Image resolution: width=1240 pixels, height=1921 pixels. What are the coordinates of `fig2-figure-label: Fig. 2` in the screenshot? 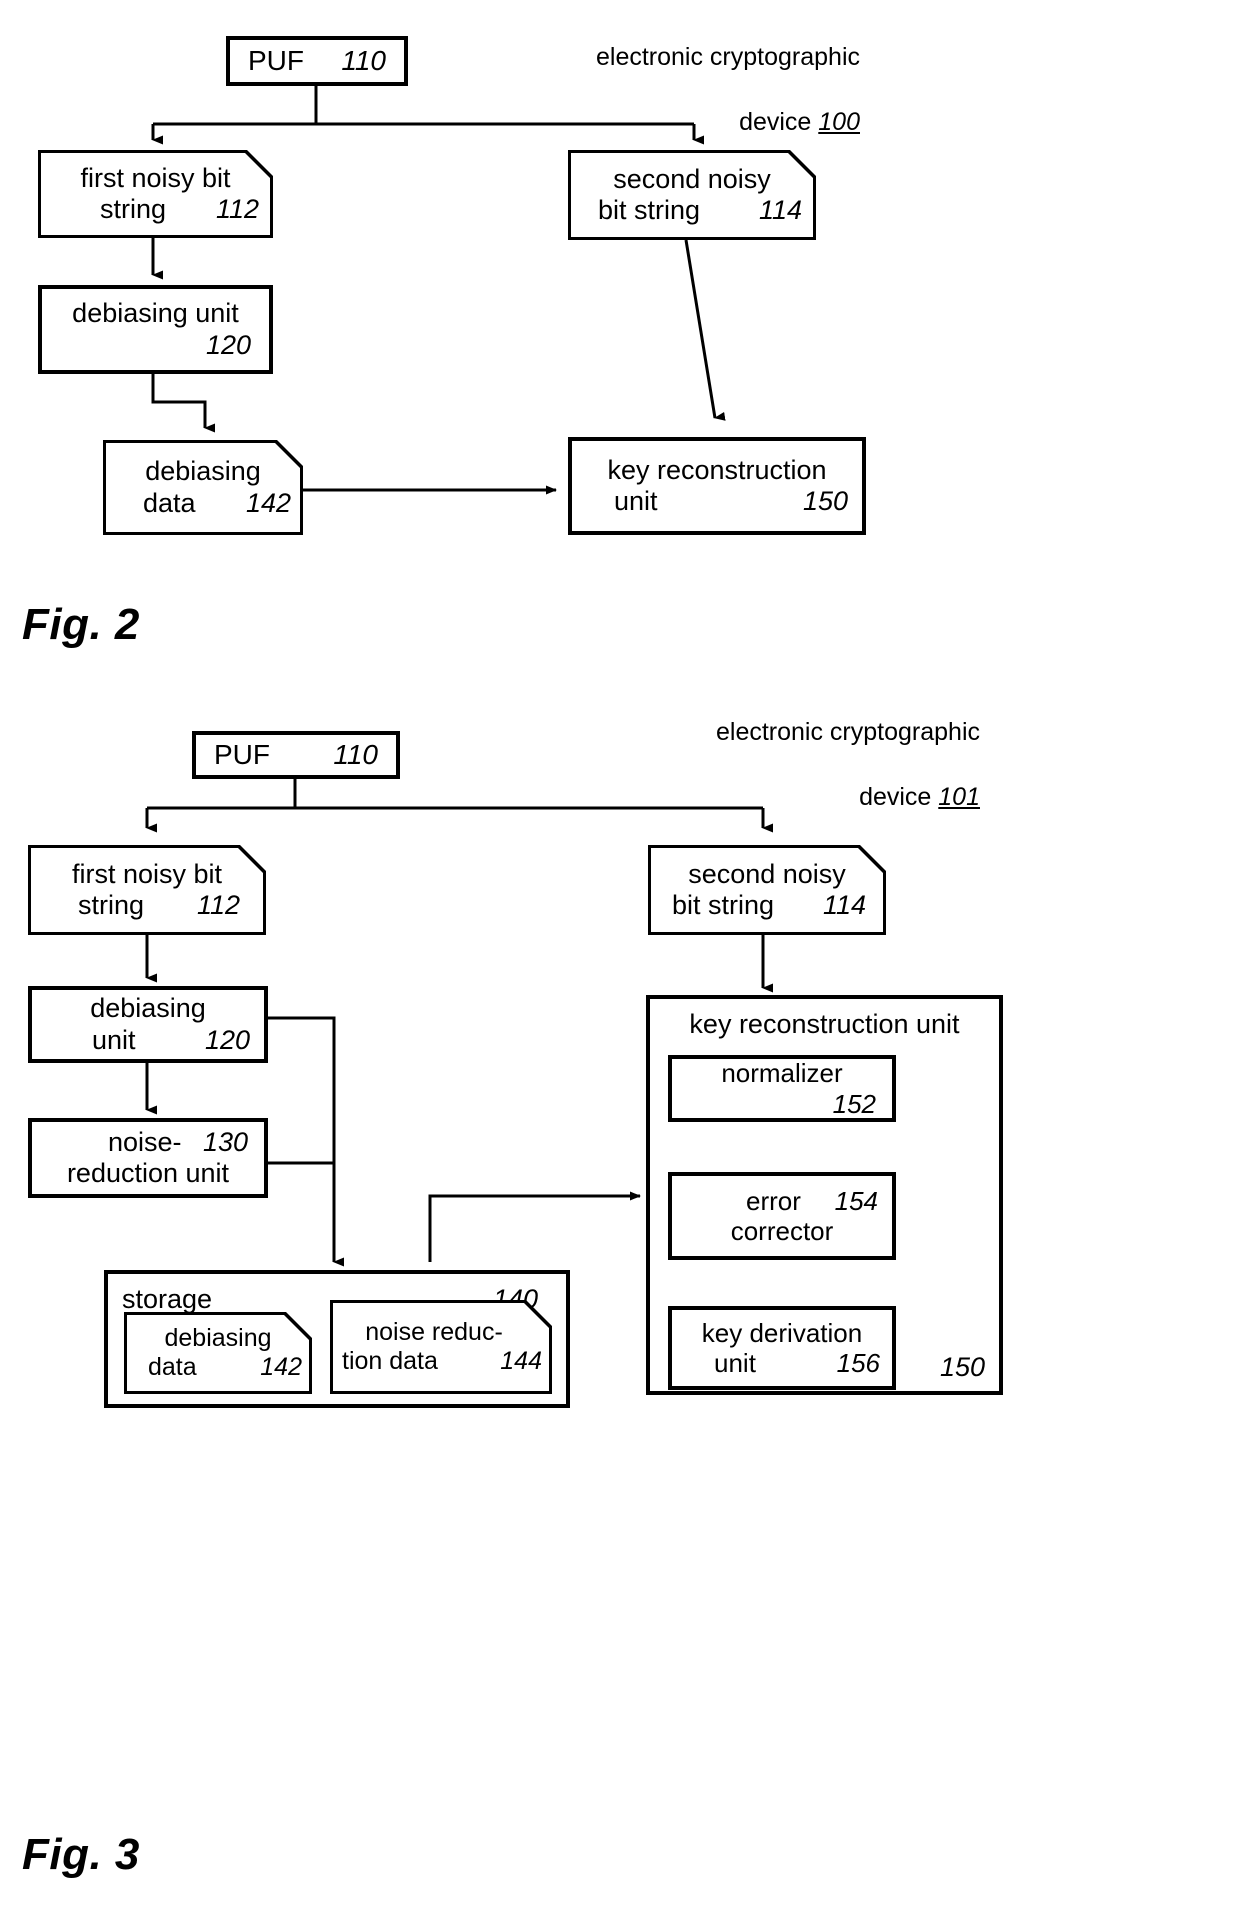 It's located at (81, 624).